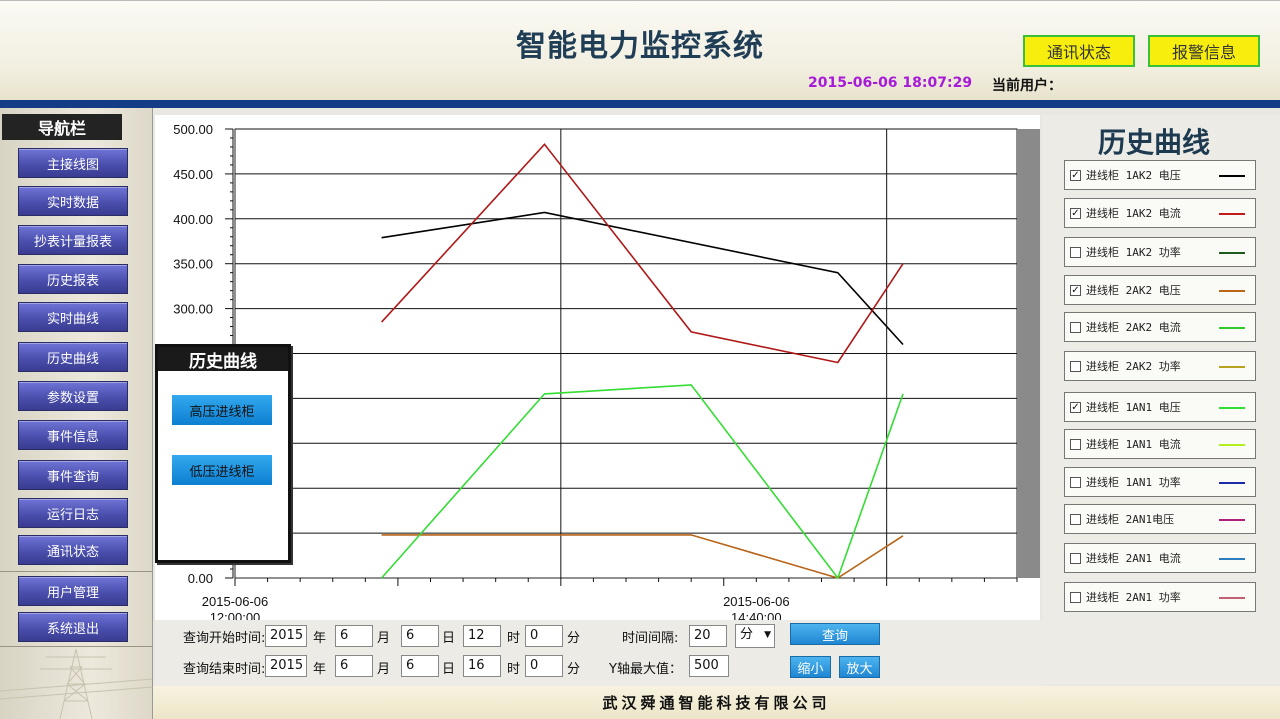 This screenshot has height=719, width=1280. Describe the element at coordinates (73, 201) in the screenshot. I see `nav-realtime-data: 实时数据` at that location.